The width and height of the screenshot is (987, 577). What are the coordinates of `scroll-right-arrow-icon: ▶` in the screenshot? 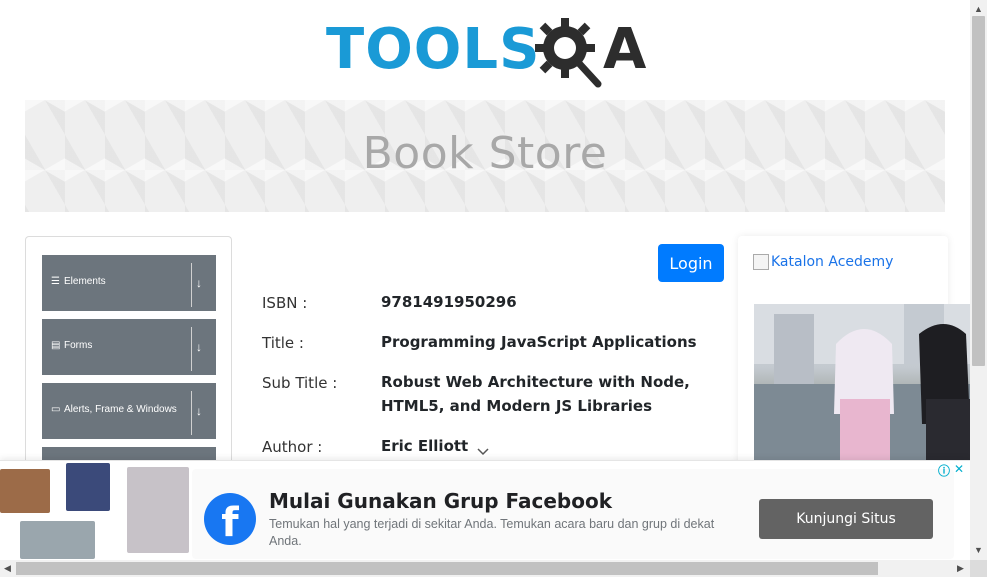 It's located at (960, 568).